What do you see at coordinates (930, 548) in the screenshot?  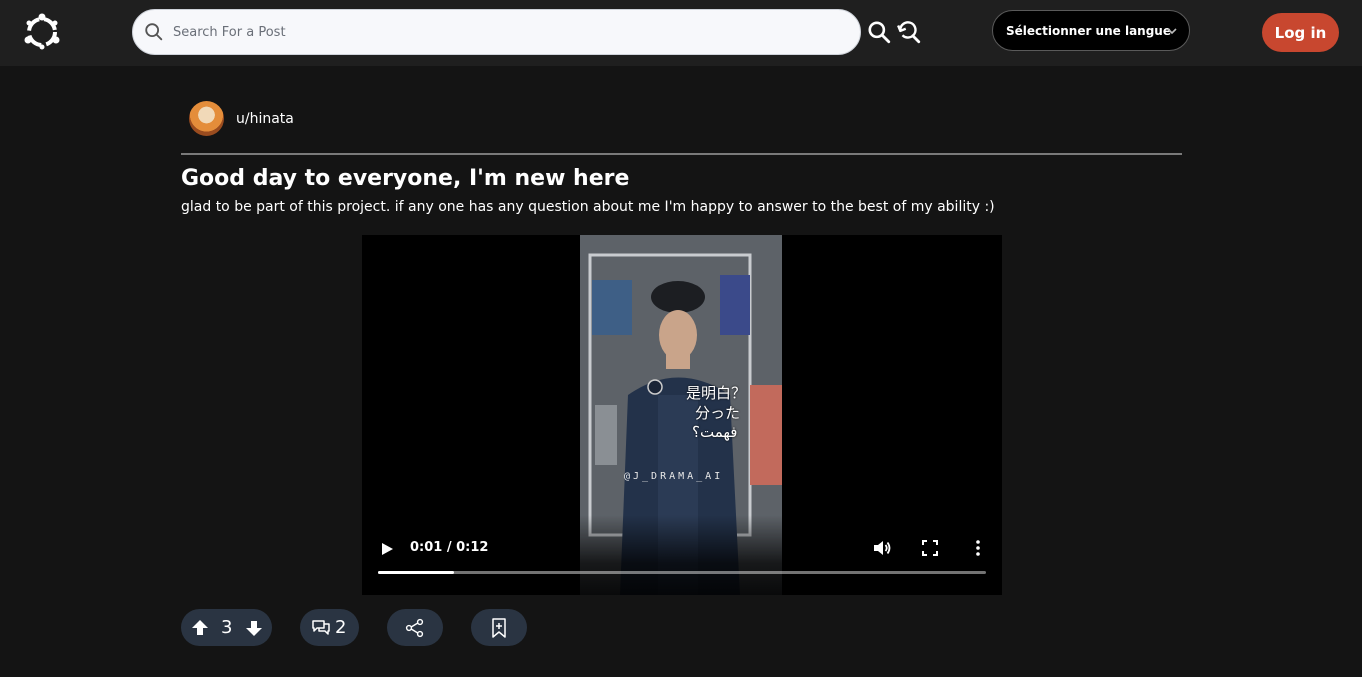 I see `fullscreen-icon` at bounding box center [930, 548].